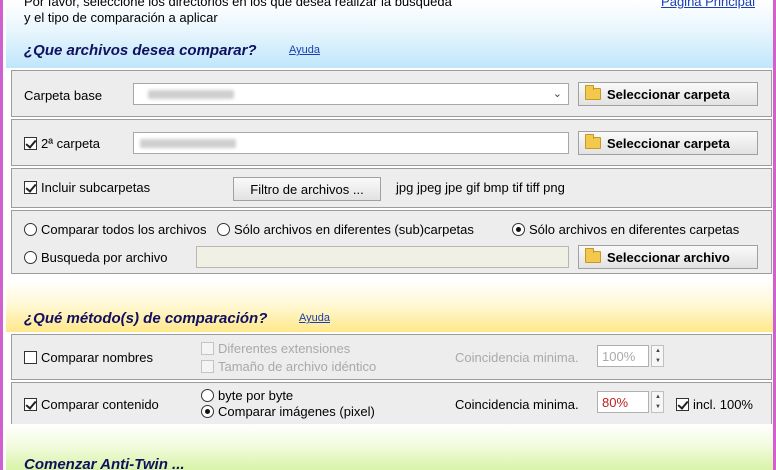  I want to click on identical-size-label: Tamaño de archivo idéntico, so click(297, 366).